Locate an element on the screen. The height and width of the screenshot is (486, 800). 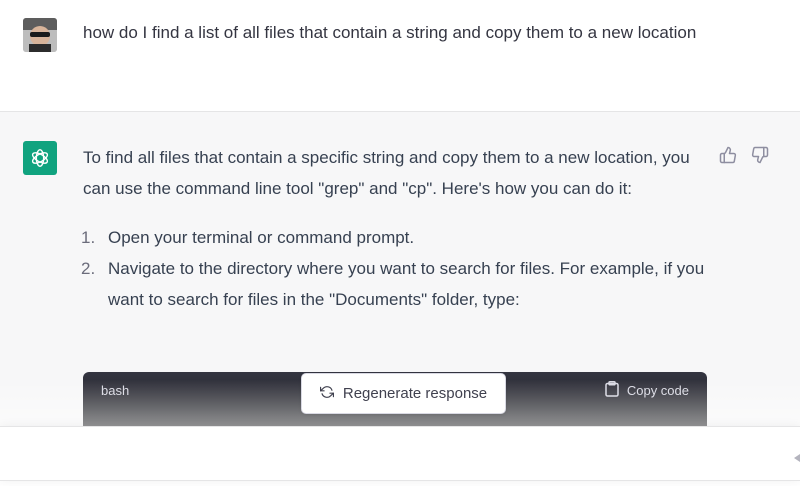
message-input is located at coordinates (396, 452).